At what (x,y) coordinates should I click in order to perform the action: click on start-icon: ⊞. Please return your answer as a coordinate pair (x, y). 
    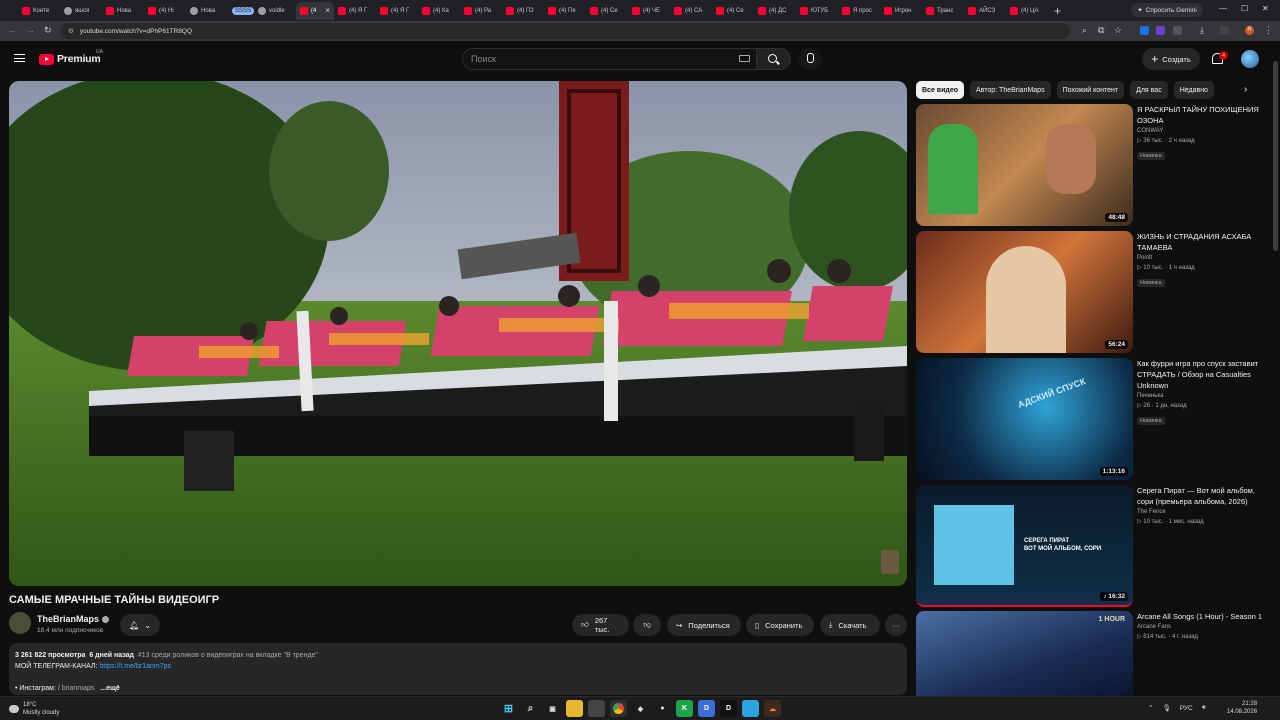
    Looking at the image, I should click on (508, 708).